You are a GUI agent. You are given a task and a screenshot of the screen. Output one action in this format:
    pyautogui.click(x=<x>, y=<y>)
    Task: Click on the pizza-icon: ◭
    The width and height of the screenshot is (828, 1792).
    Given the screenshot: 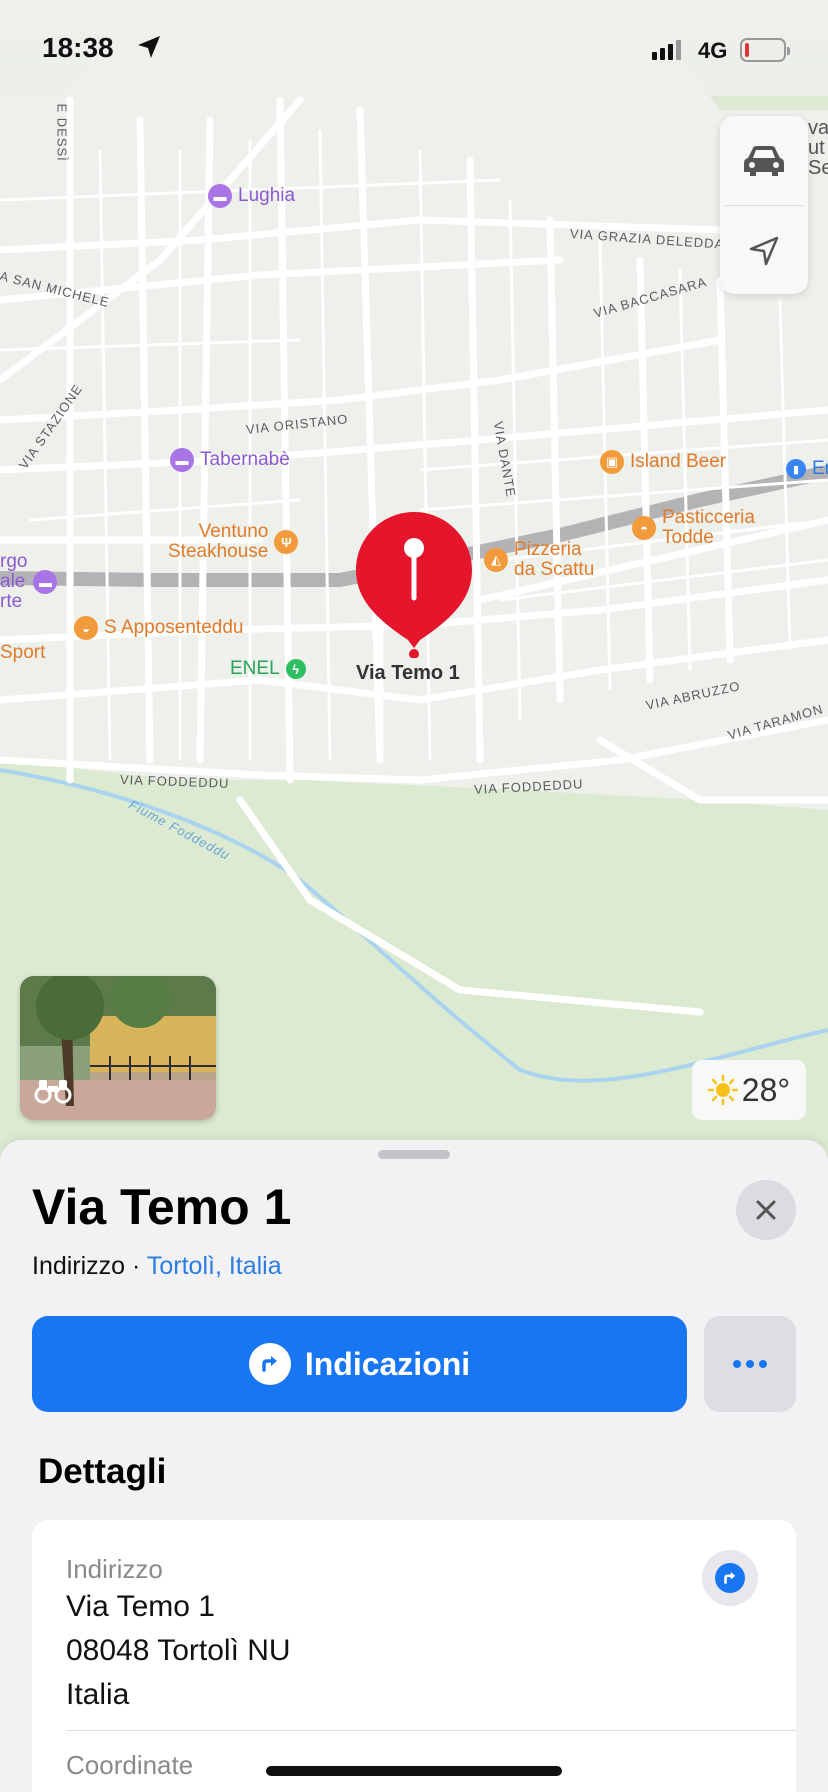 What is the action you would take?
    pyautogui.click(x=496, y=560)
    